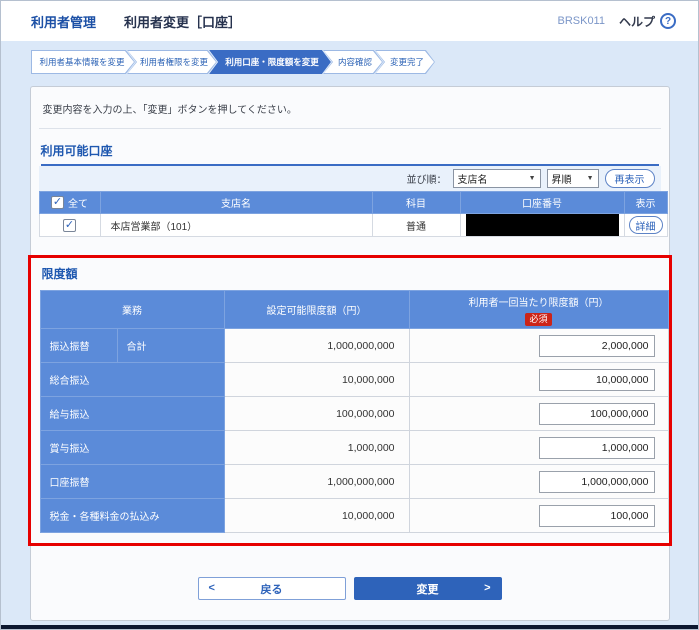  I want to click on account-checkbox: ✓, so click(69, 225).